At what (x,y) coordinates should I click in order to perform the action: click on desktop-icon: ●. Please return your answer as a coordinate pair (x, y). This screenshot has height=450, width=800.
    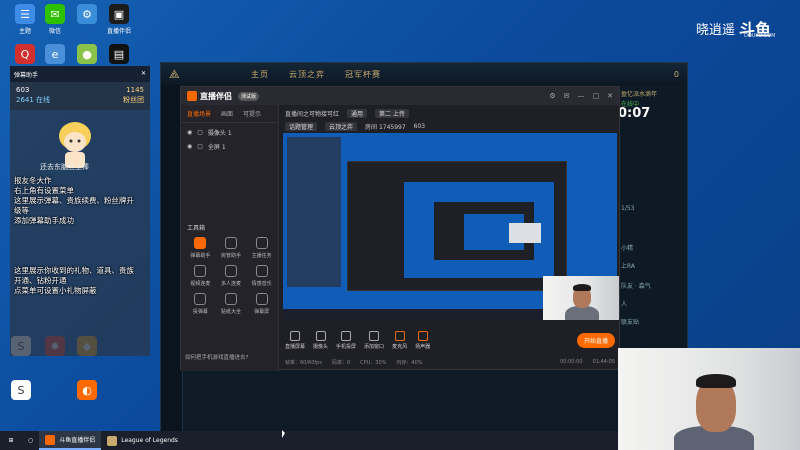
    Looking at the image, I should click on (87, 55).